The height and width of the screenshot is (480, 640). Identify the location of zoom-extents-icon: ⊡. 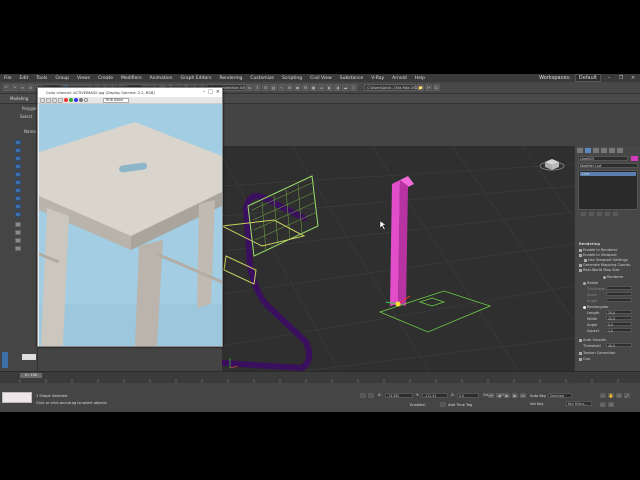
(611, 404).